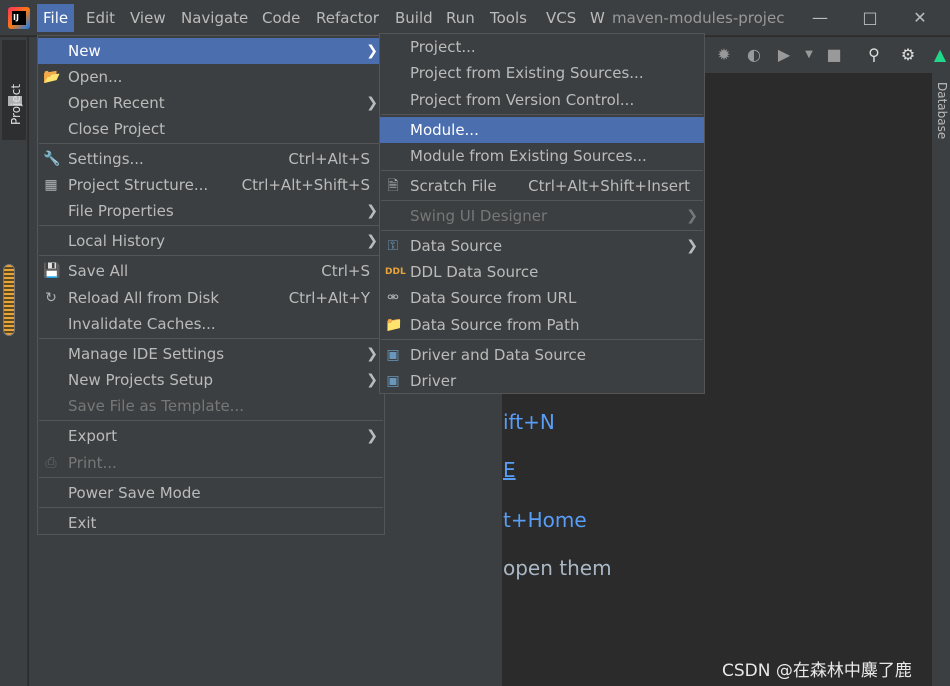 The height and width of the screenshot is (686, 950). What do you see at coordinates (542, 246) in the screenshot?
I see `new-data-source: ⚿ Data Source ❯` at bounding box center [542, 246].